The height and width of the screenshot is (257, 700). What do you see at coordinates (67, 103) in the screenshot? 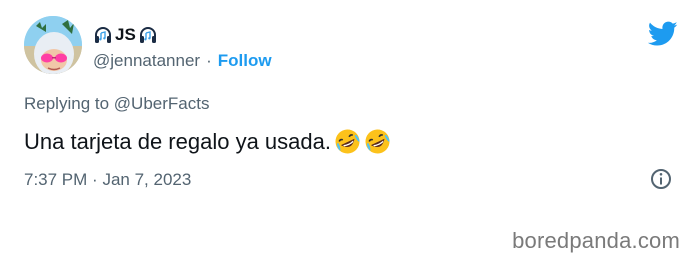
I see `replying-prefix: Replying to` at bounding box center [67, 103].